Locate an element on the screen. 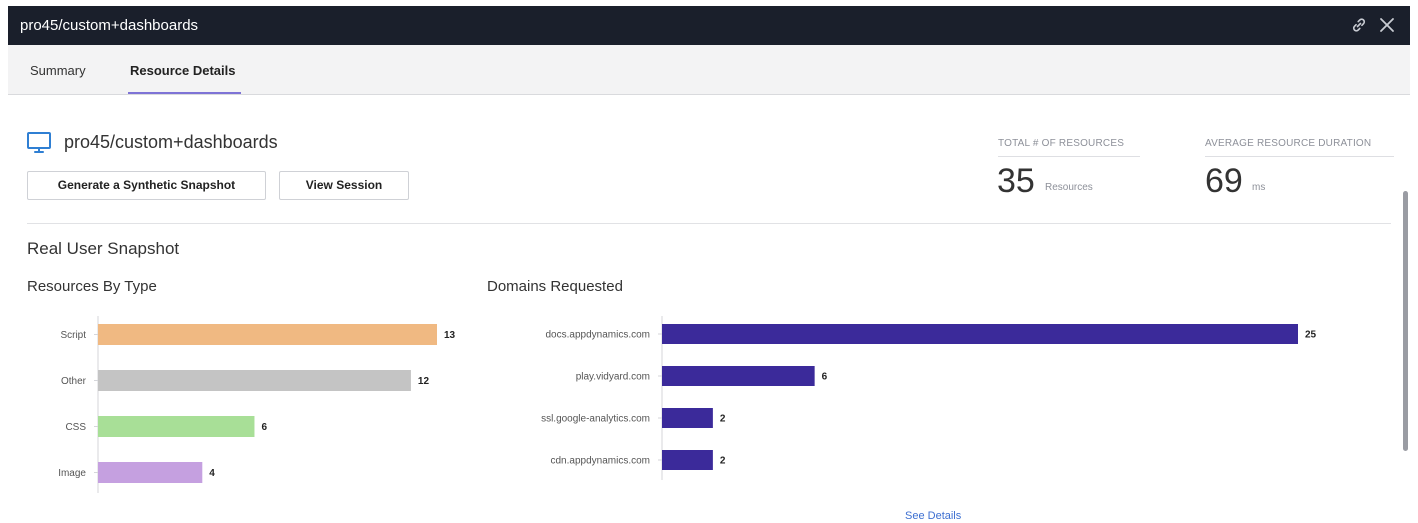  tab-resource-details: Resource Details is located at coordinates (183, 70).